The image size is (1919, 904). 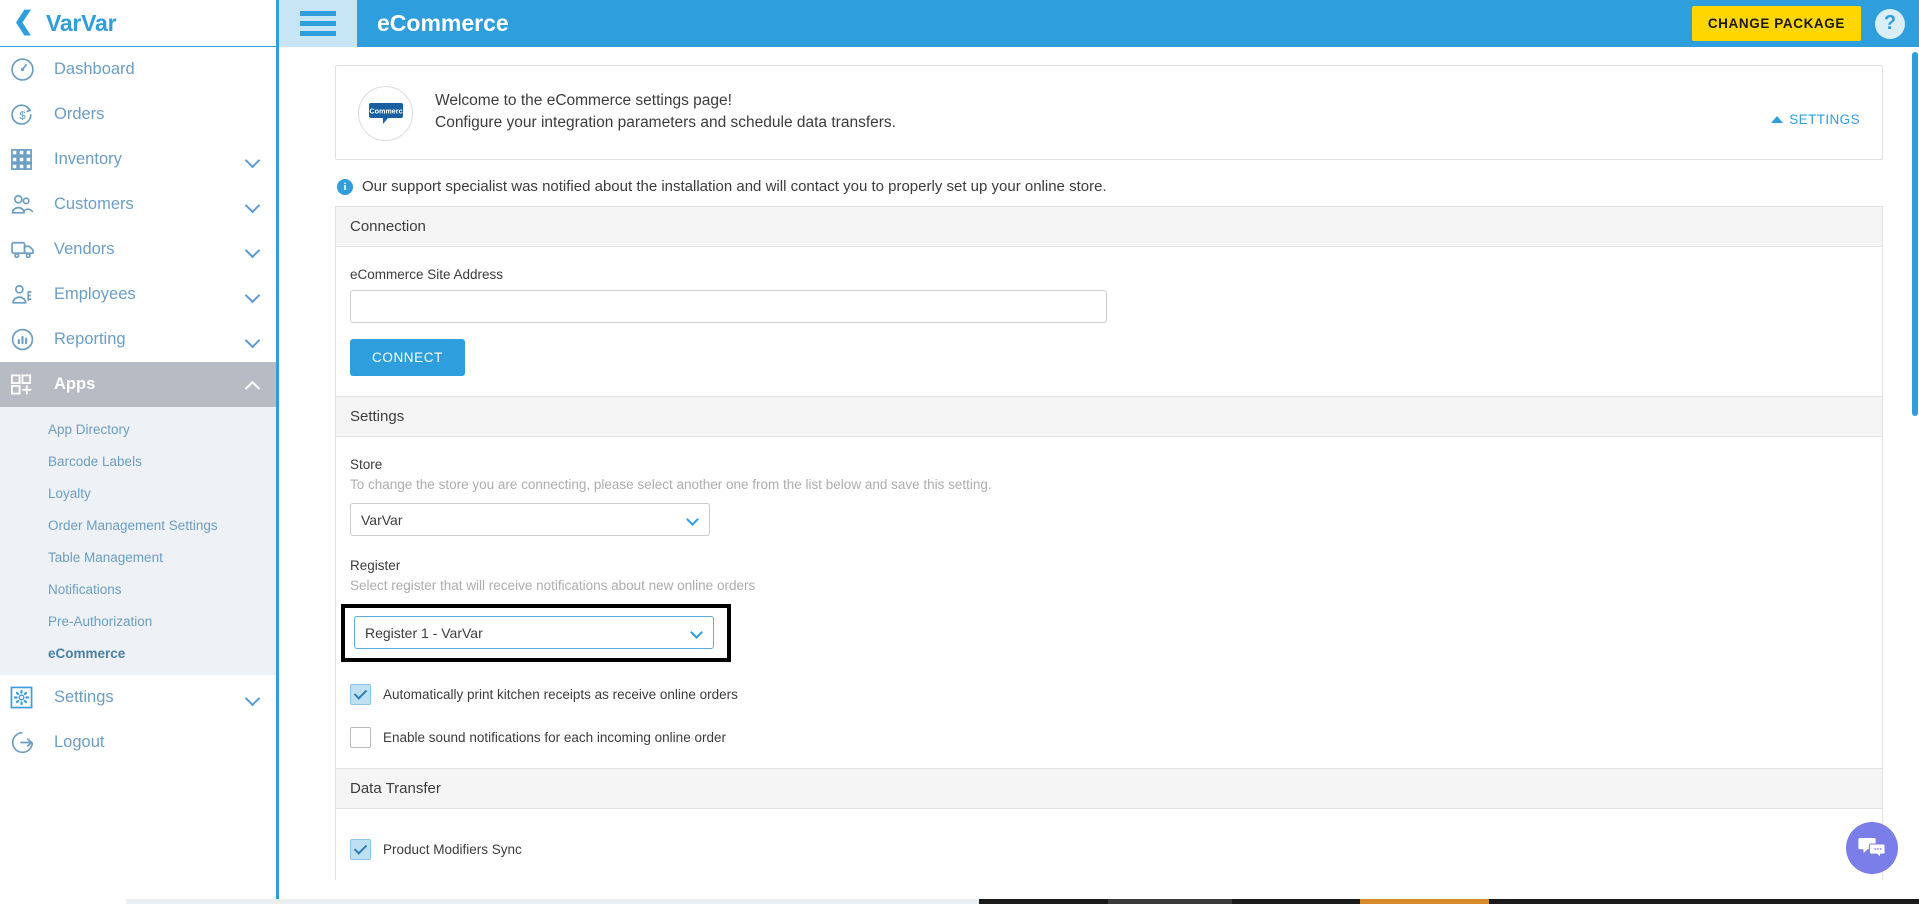 I want to click on sidebar-item-dashboard: Dashboard, so click(x=138, y=69).